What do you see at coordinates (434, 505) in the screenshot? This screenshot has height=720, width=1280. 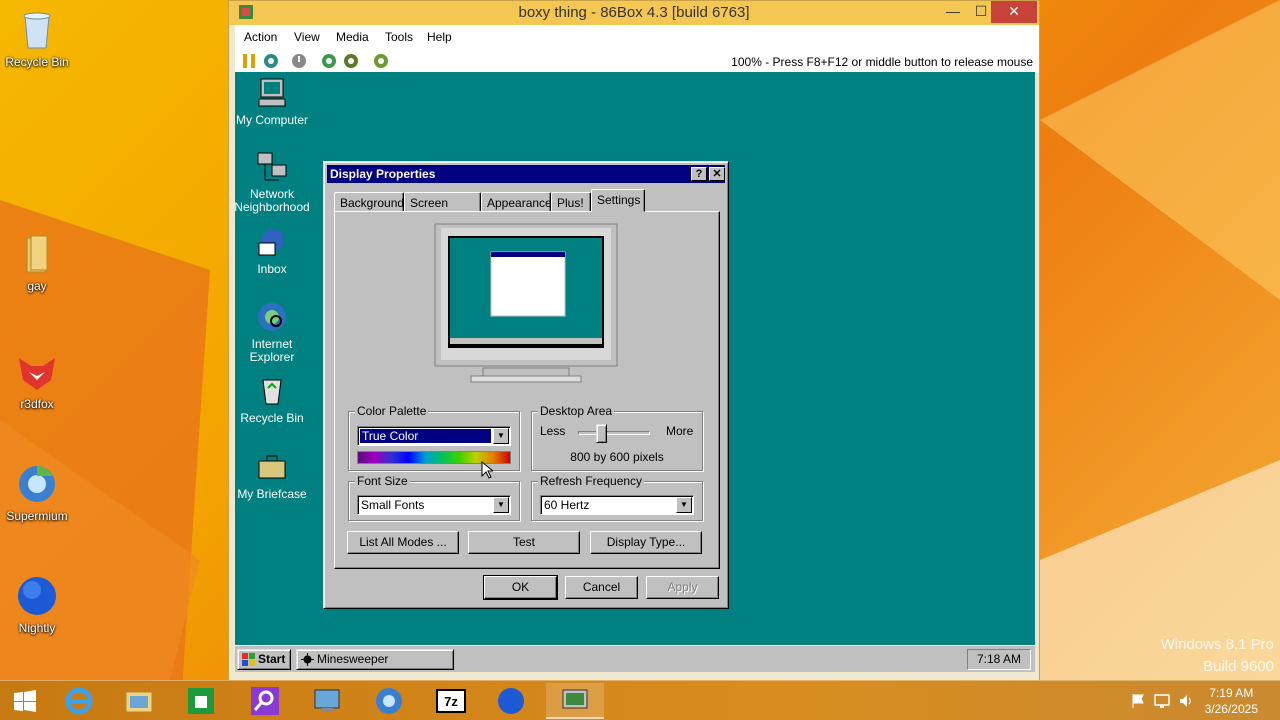 I see `font-size-select: Small Fonts ▼` at bounding box center [434, 505].